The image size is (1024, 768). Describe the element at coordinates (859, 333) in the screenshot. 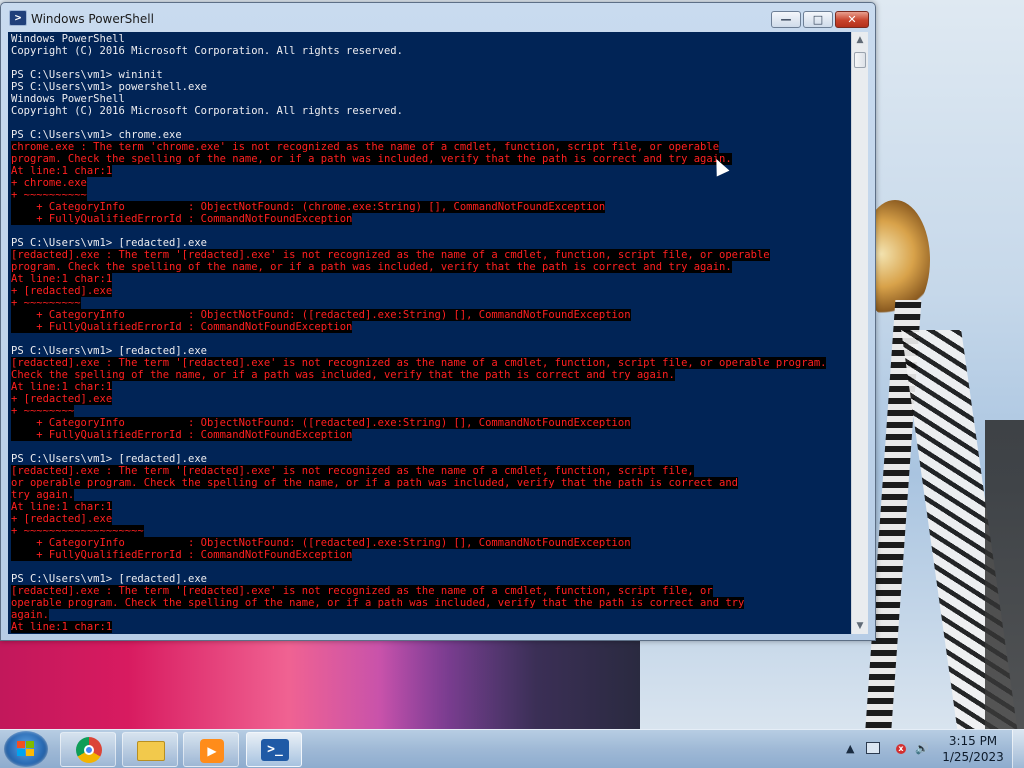

I see `vertical-scrollbar: ▲ ▼` at that location.